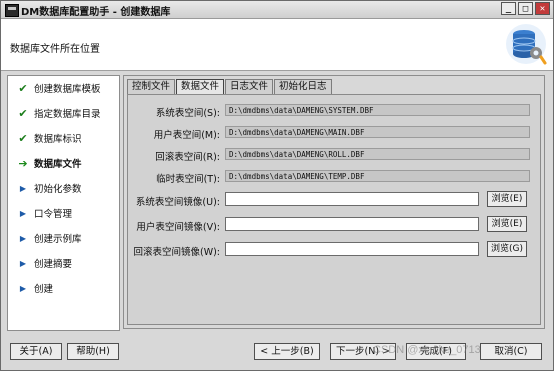 The image size is (554, 371). Describe the element at coordinates (176, 252) in the screenshot. I see `roll-mirror-label: 回滚表空间镜像(W):` at that location.